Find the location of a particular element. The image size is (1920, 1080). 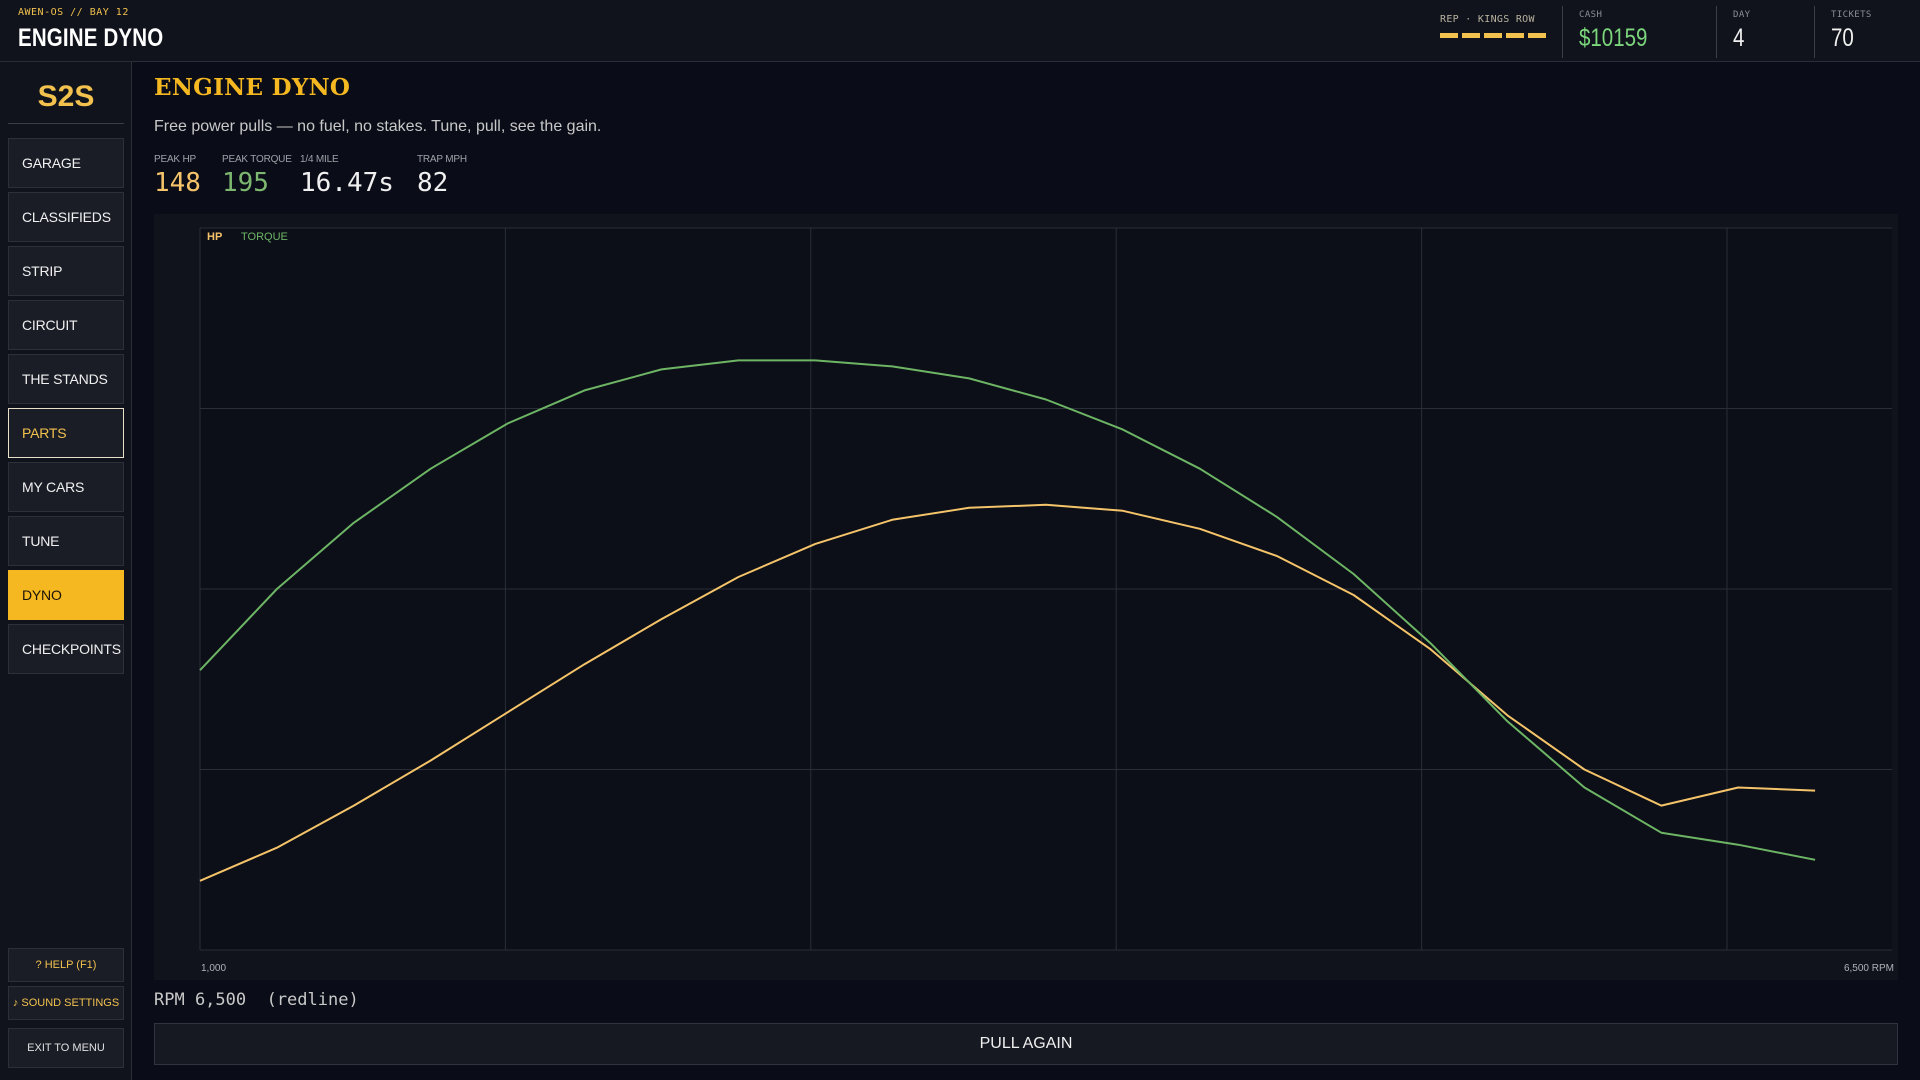

sidebar-item-the-stands: THE STANDS is located at coordinates (66, 379).